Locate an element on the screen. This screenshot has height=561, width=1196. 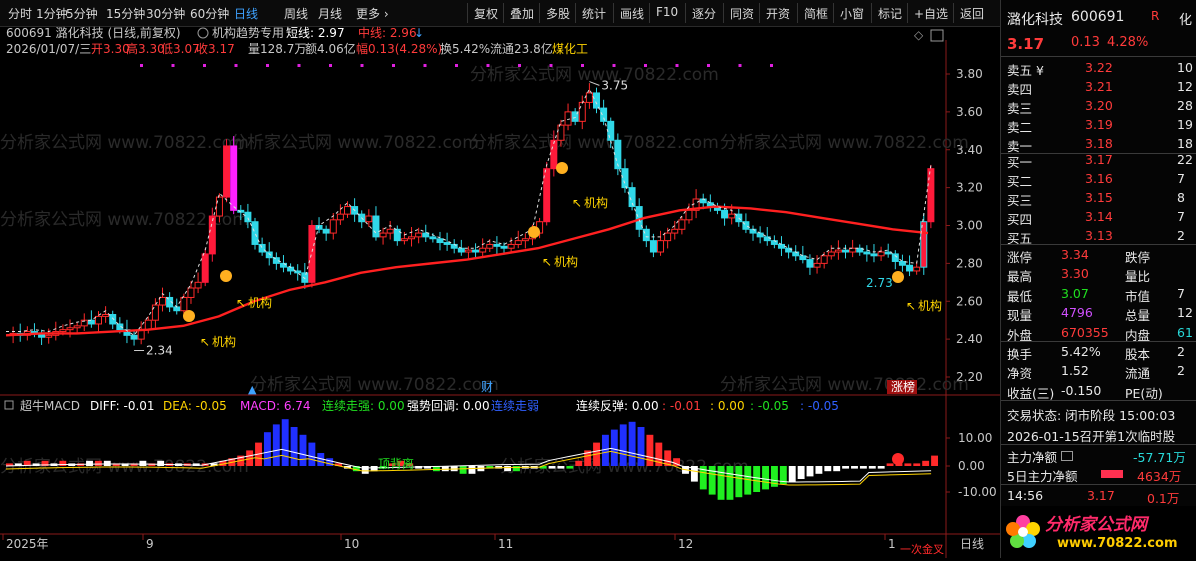
watermark-text: 分析家公式网 www.70822.com is located at coordinates (354, 143).